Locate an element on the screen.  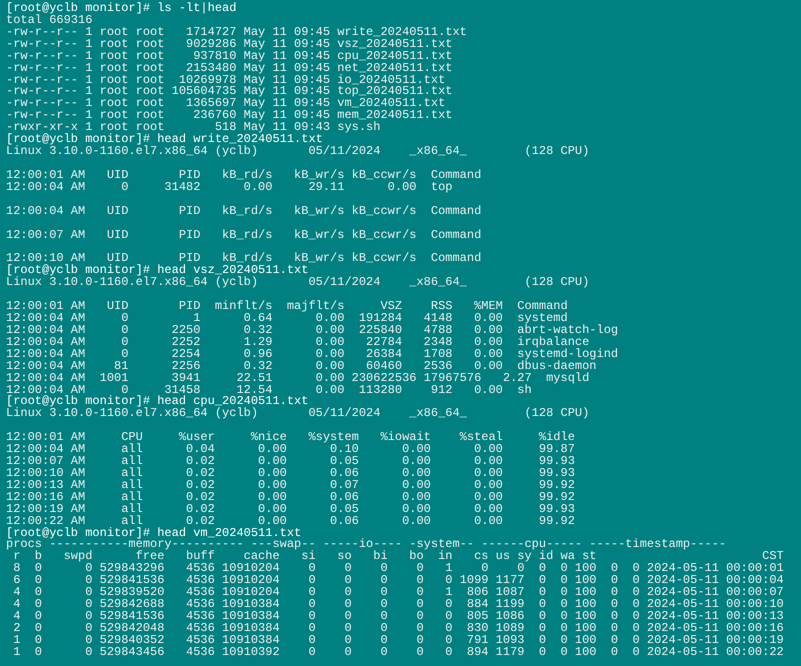
output-line: 12:00:19 AM all 0.02 0.00 0.05 0.00 0.00 99.93 is located at coordinates (290, 510).